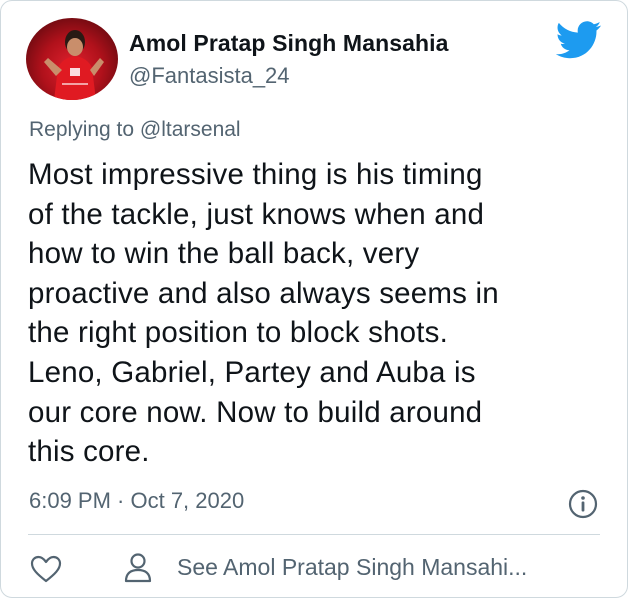  What do you see at coordinates (209, 76) in the screenshot?
I see `author-handle: @Fantasista_24` at bounding box center [209, 76].